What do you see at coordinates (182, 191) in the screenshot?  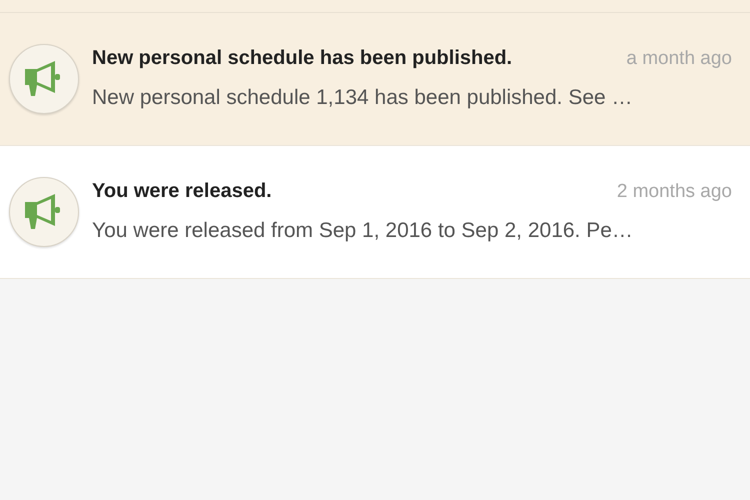 I see `notification-title: You were released.` at bounding box center [182, 191].